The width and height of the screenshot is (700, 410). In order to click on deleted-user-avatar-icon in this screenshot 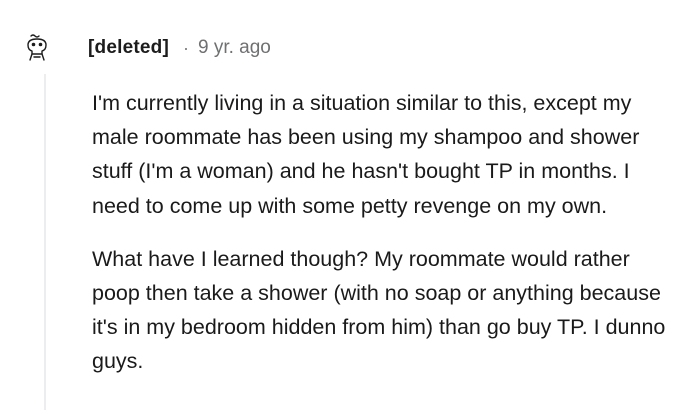, I will do `click(37, 48)`.